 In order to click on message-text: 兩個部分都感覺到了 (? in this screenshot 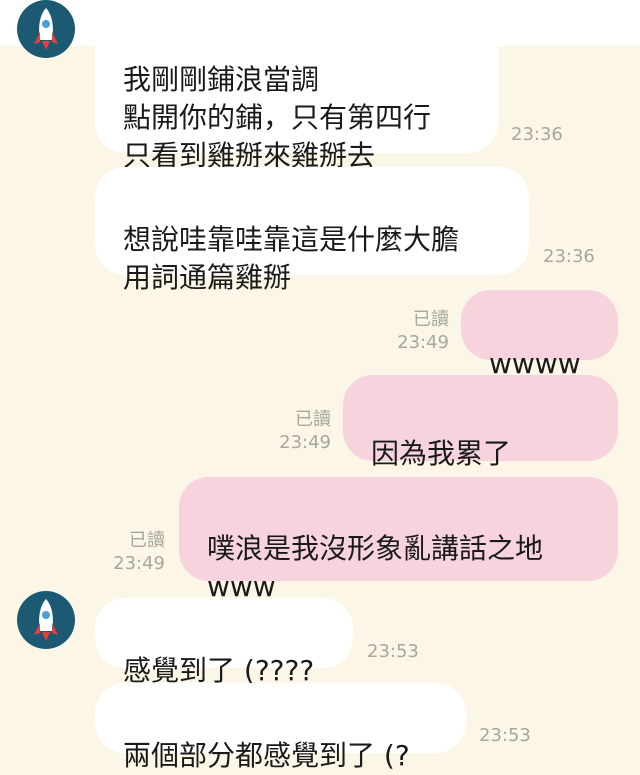, I will do `click(266, 755)`.